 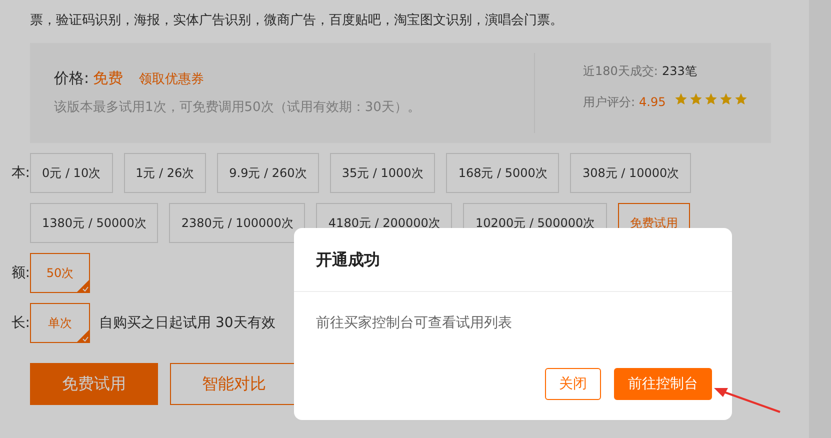 What do you see at coordinates (414, 323) in the screenshot?
I see `dialog-message: 前往买家控制台可查看试用列表` at bounding box center [414, 323].